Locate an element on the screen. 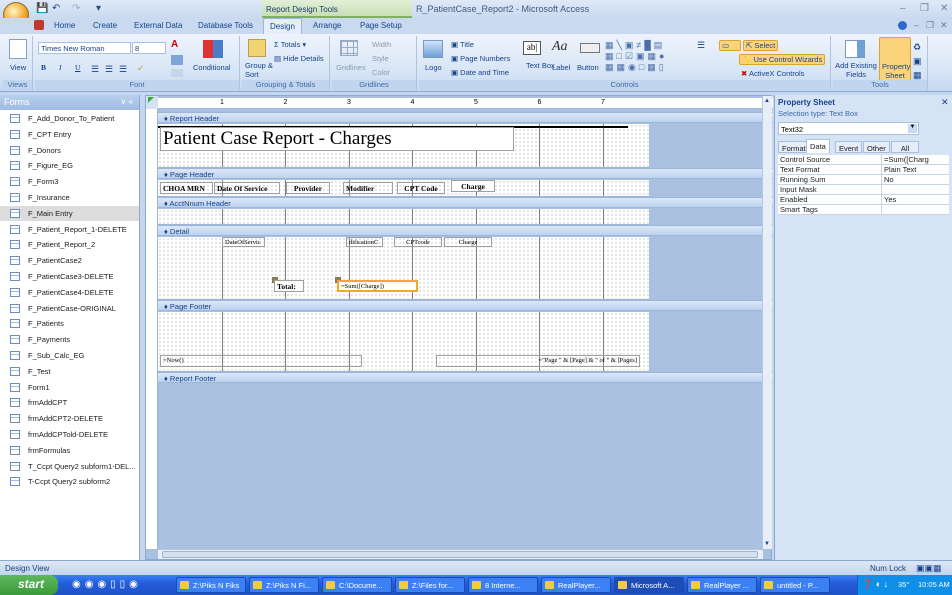 The image size is (952, 595). group-sort-button: Group & Sort is located at coordinates (260, 70).